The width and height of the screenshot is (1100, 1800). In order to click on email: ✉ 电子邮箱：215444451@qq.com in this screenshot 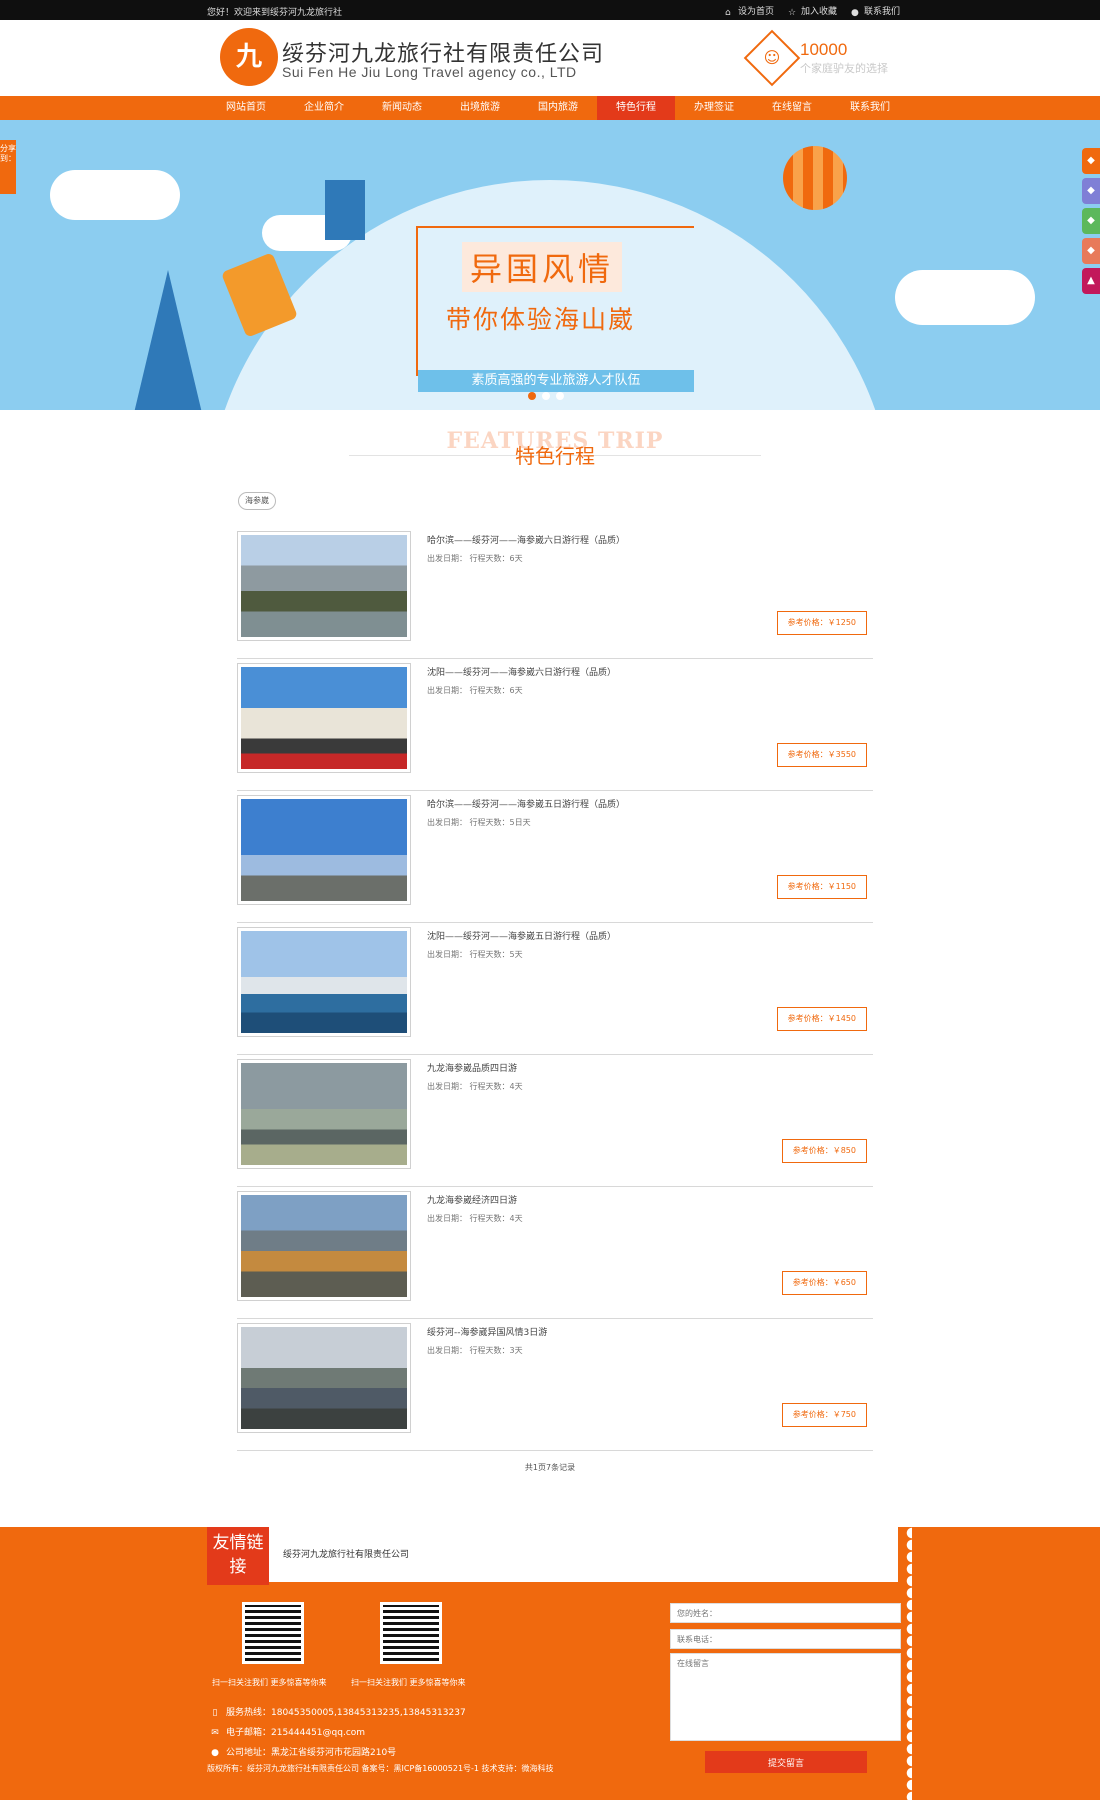, I will do `click(288, 1733)`.